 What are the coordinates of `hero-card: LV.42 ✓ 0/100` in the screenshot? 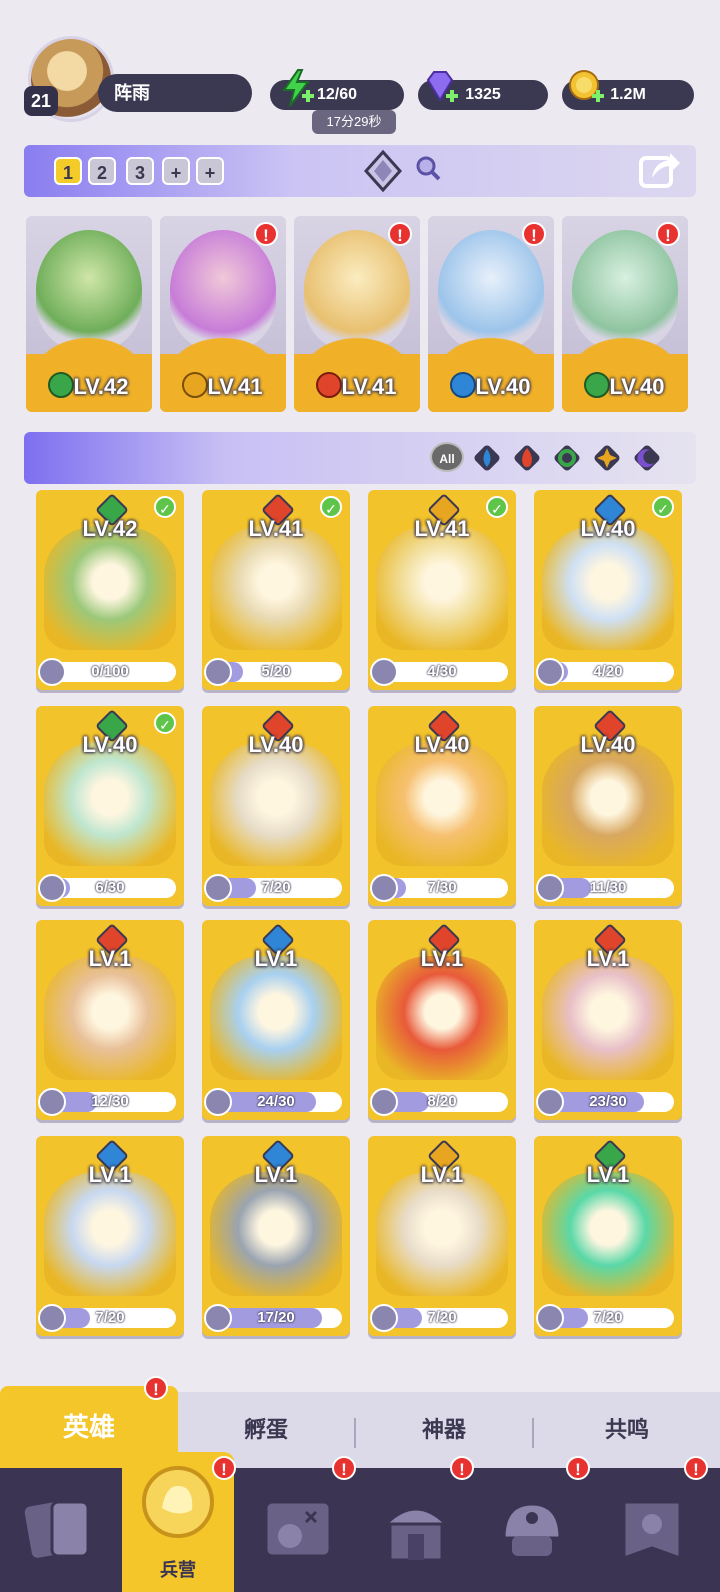 It's located at (110, 590).